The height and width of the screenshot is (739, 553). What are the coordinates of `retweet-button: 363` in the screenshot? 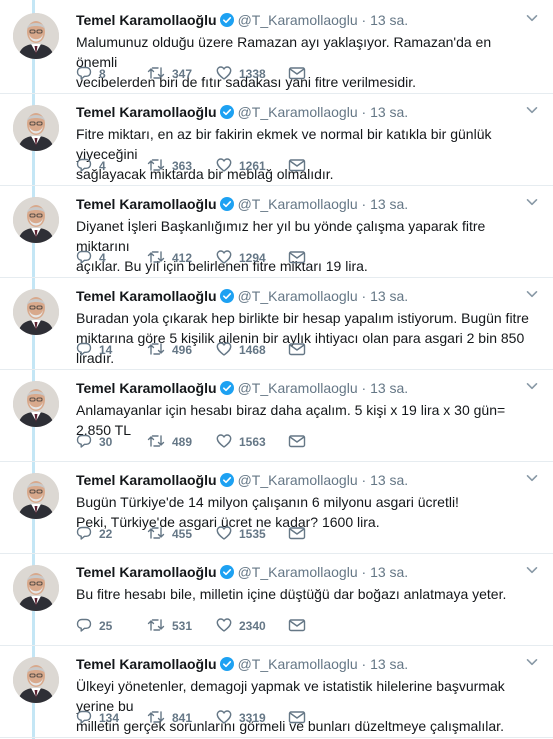 It's located at (169, 165).